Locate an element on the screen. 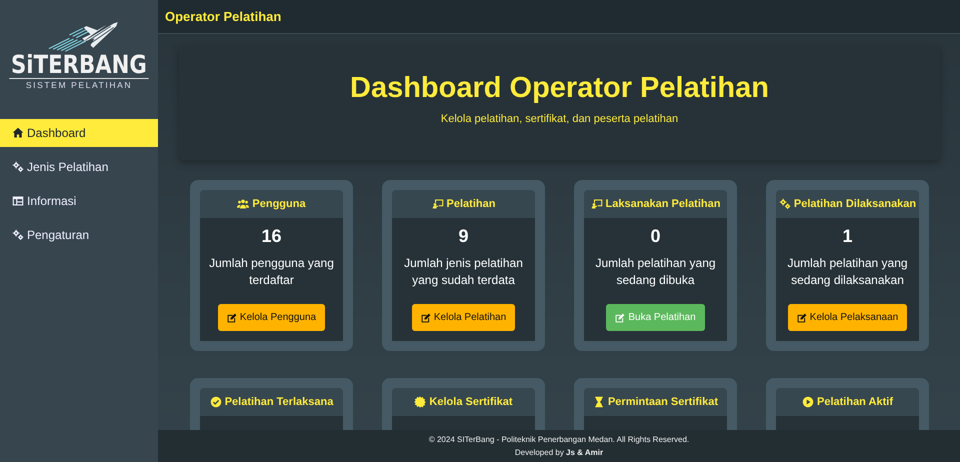 This screenshot has width=960, height=462. sidebar-item: Pengaturan is located at coordinates (79, 235).